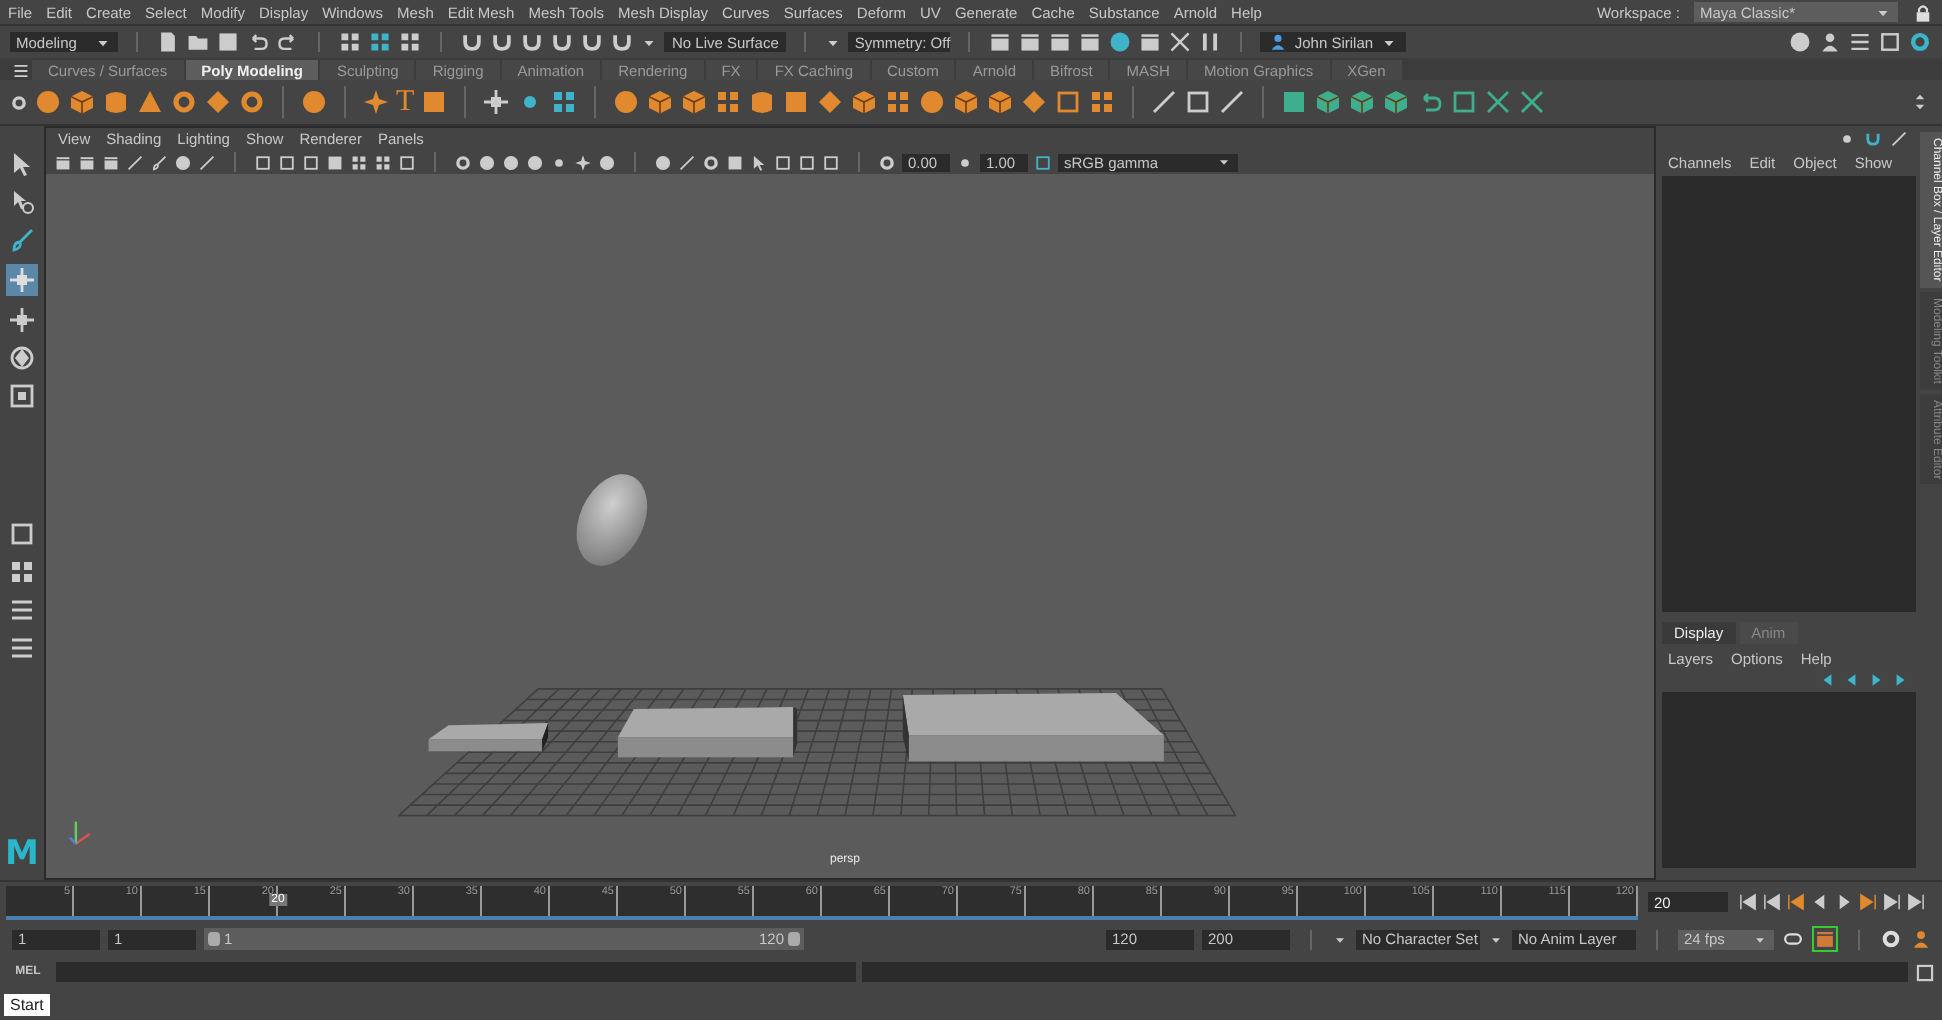 This screenshot has height=1020, width=1942. I want to click on select-object-icon, so click(380, 42).